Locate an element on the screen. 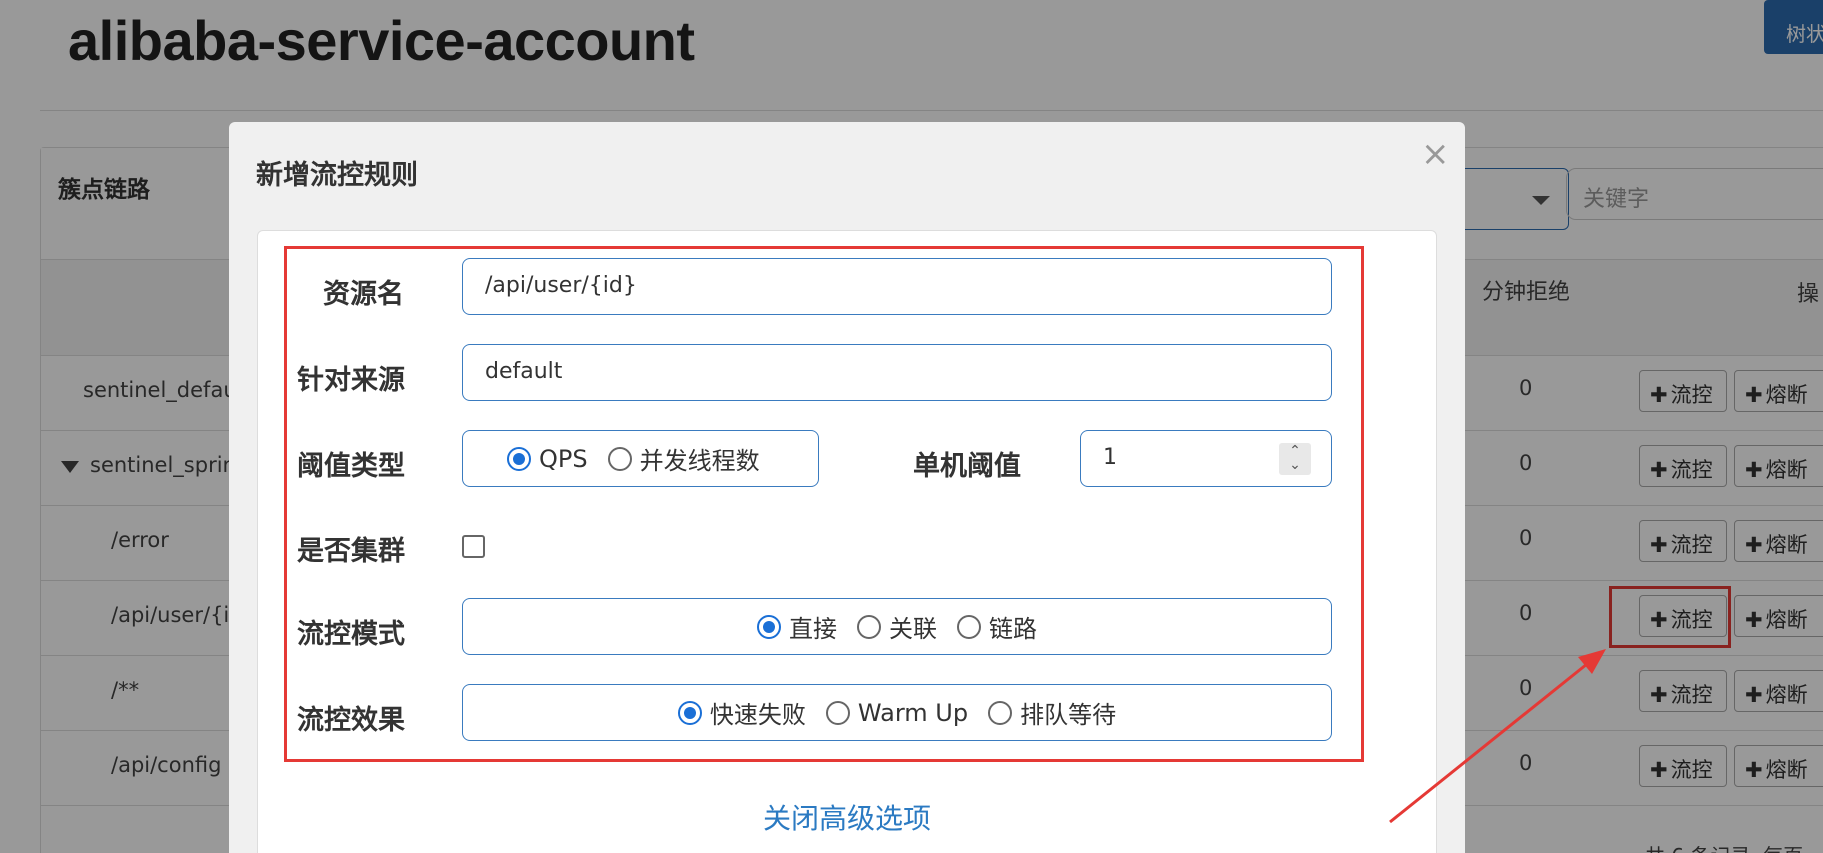  radio-queue-label: 排队等待 is located at coordinates (1068, 715).